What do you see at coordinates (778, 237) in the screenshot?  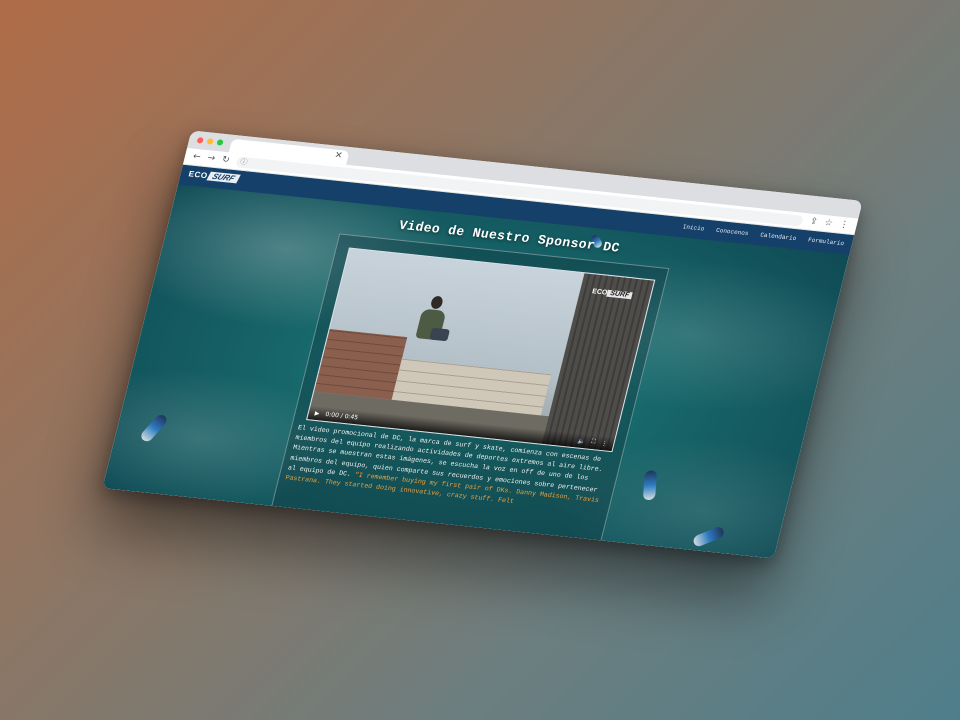 I see `nav-link-calendario: Calendario` at bounding box center [778, 237].